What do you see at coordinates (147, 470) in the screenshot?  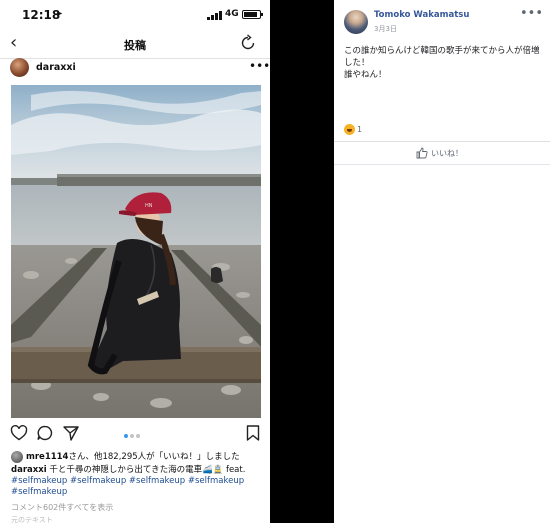 I see `caption-text: 千と千尋の神隠しから出てきた海の電車🚄🚊 feat.` at bounding box center [147, 470].